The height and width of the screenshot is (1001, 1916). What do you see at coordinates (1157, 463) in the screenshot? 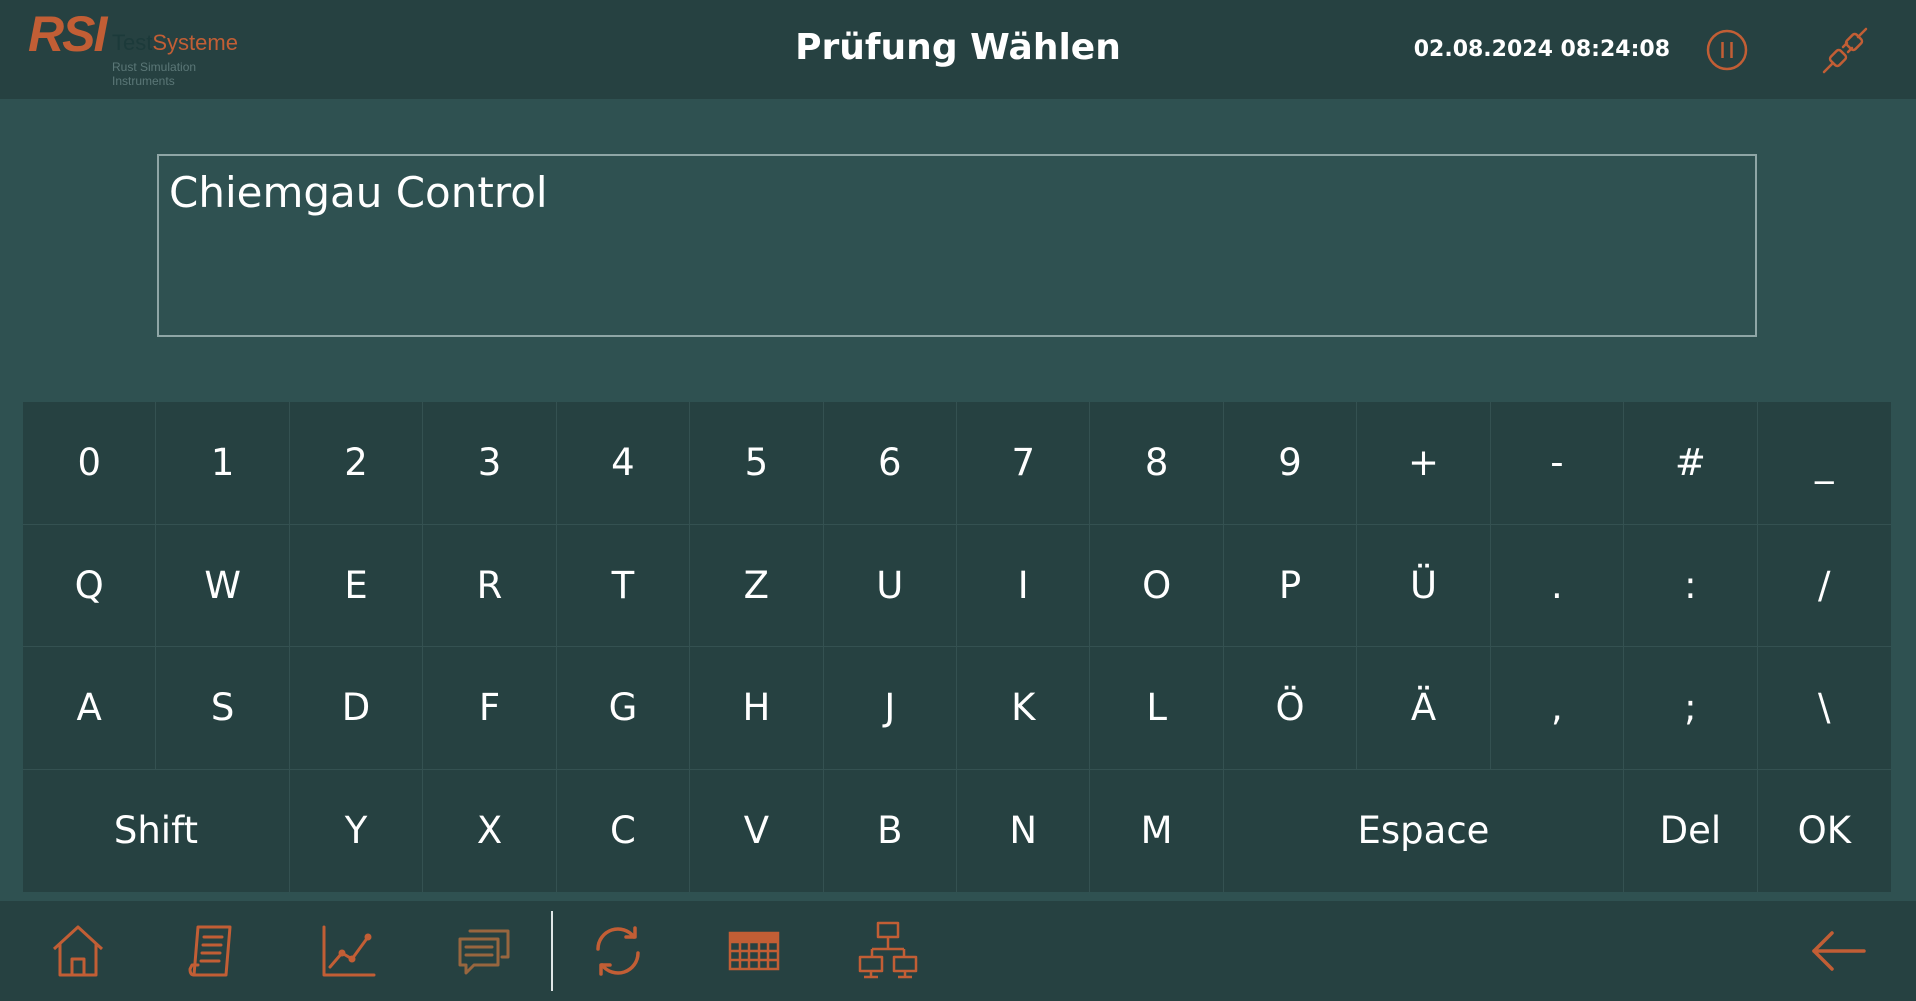
I see `key-8: 8` at bounding box center [1157, 463].